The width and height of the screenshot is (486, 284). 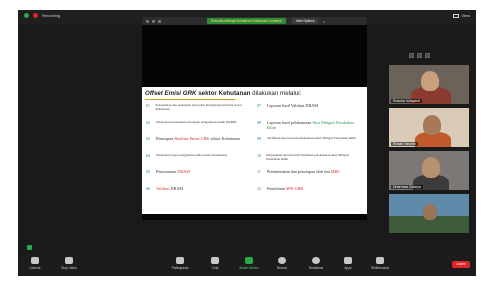 What do you see at coordinates (51, 15) in the screenshot?
I see `recording-label: Recording` at bounding box center [51, 15].